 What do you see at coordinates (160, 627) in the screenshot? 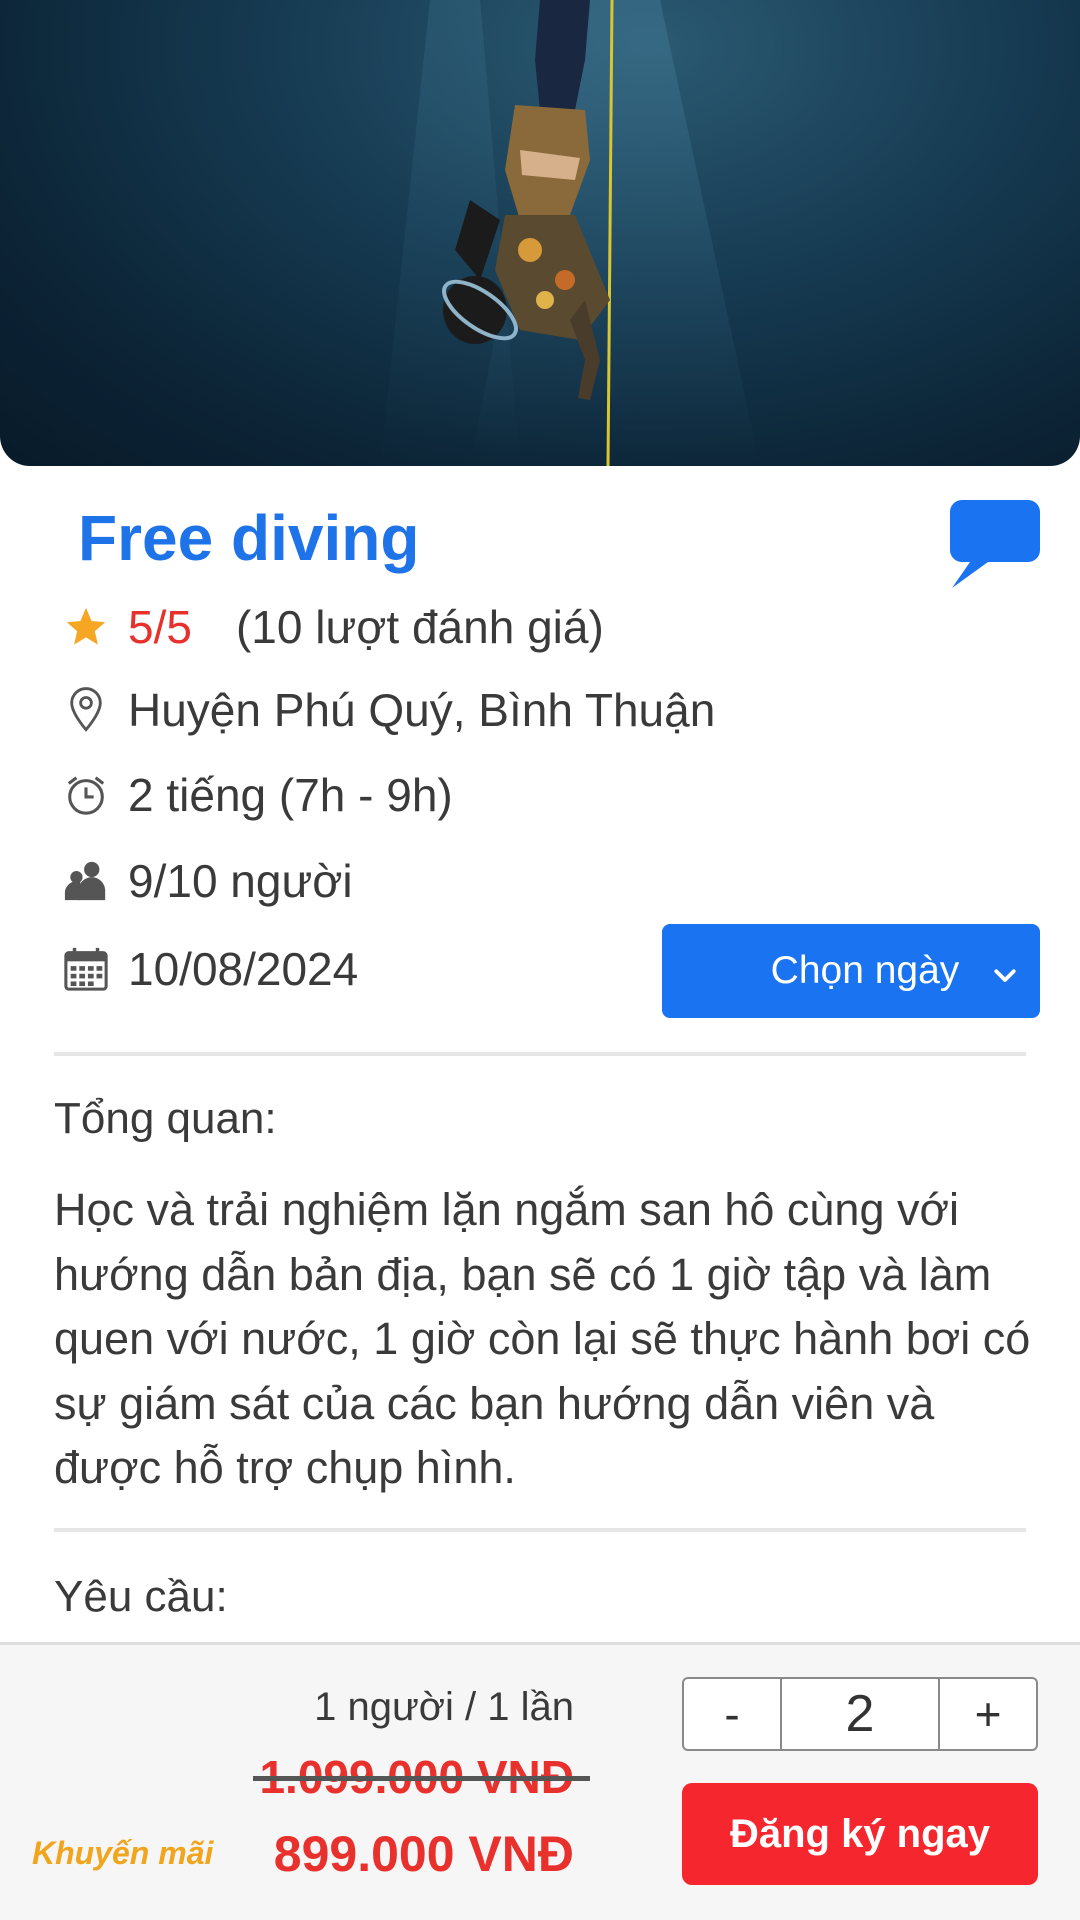
I see `rating-value: 5/5` at bounding box center [160, 627].